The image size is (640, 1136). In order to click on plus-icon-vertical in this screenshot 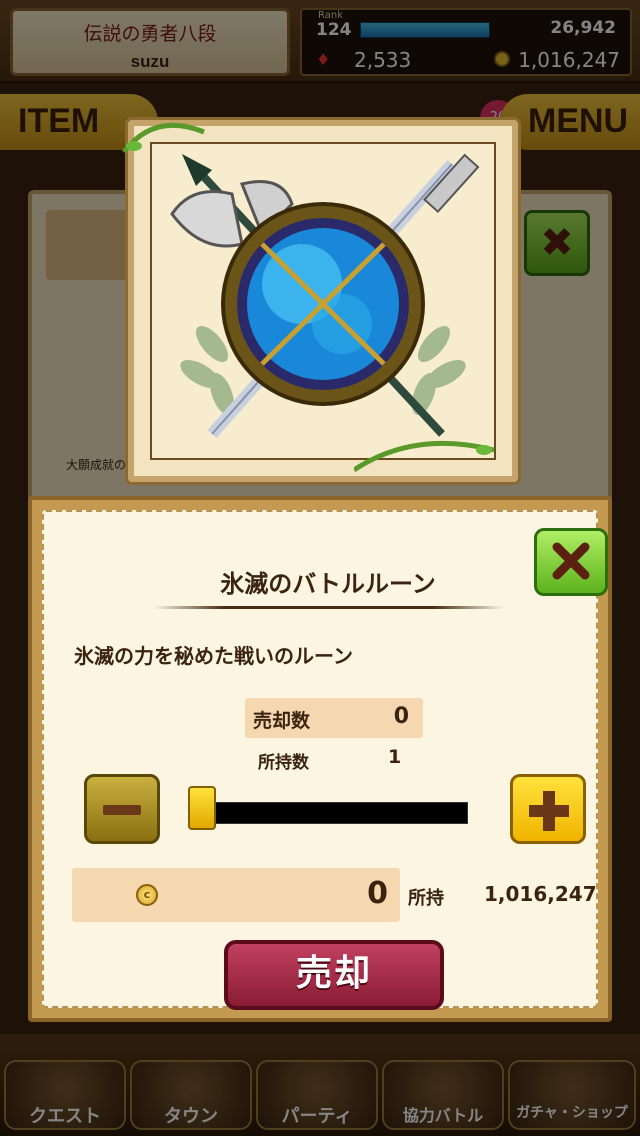, I will do `click(549, 811)`.